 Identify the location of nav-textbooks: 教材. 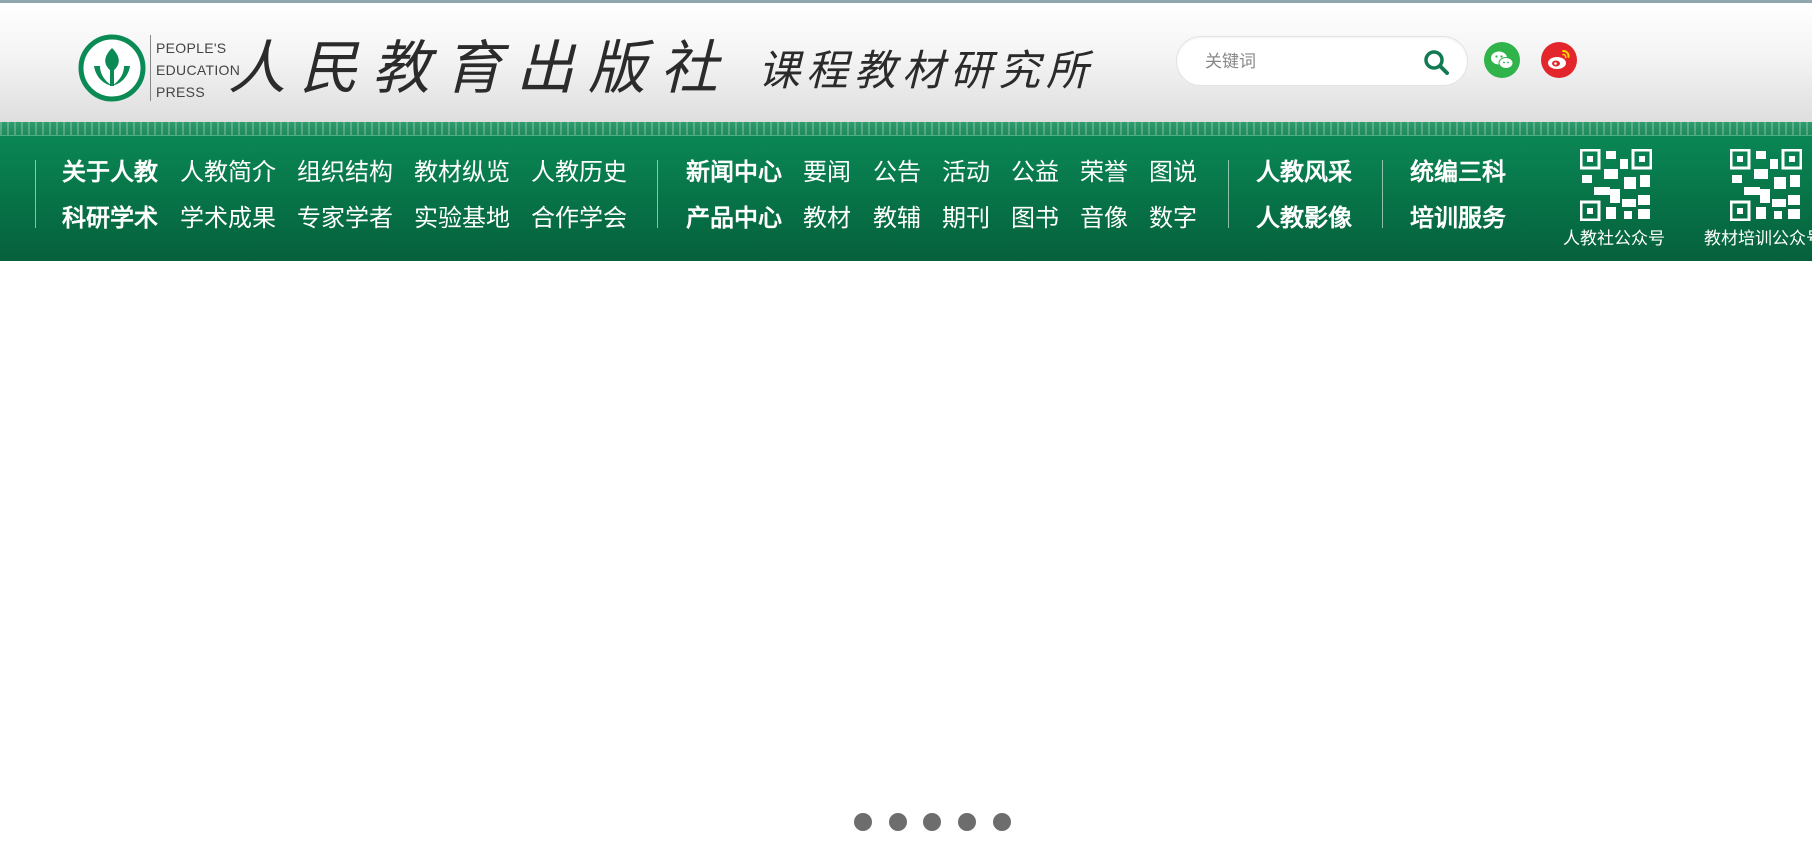
(827, 218).